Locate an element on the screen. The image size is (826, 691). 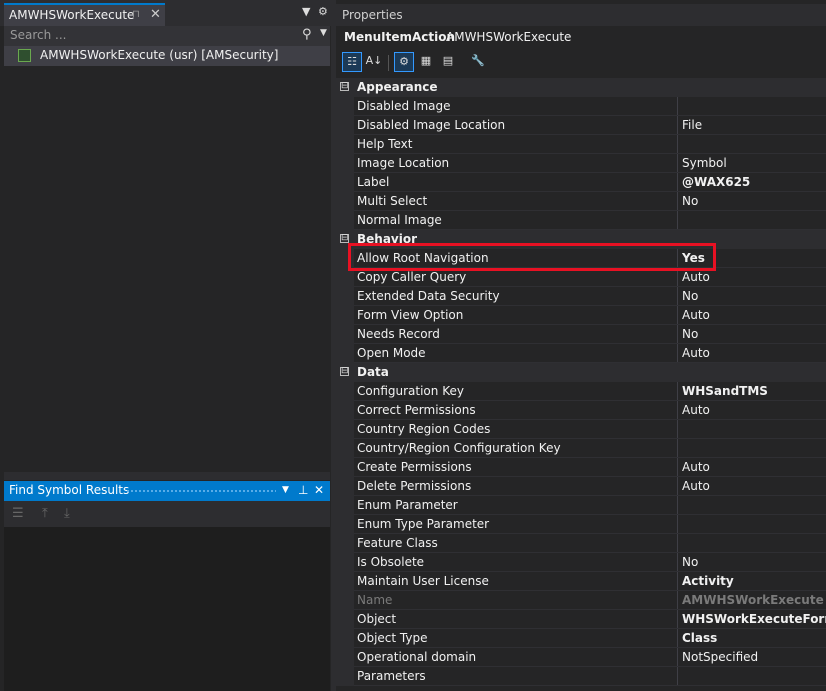
highlight-annotation is located at coordinates (532, 257).